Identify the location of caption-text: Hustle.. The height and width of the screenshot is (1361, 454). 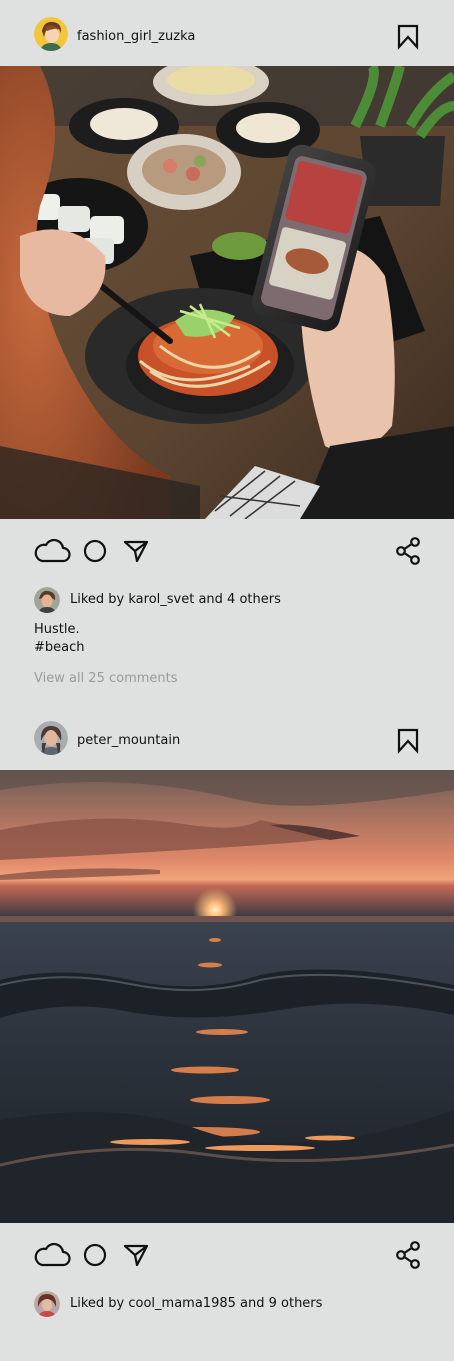
(57, 629).